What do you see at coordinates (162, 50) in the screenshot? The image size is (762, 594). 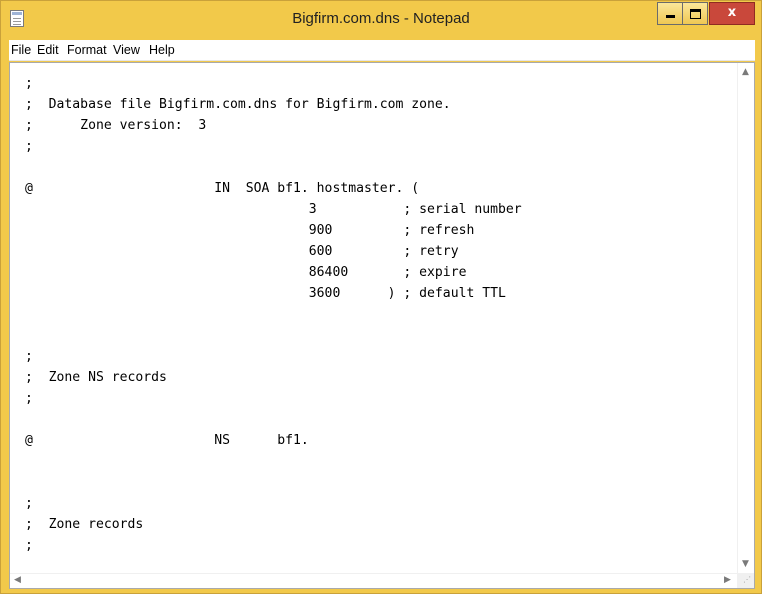 I see `menu-help: Help` at bounding box center [162, 50].